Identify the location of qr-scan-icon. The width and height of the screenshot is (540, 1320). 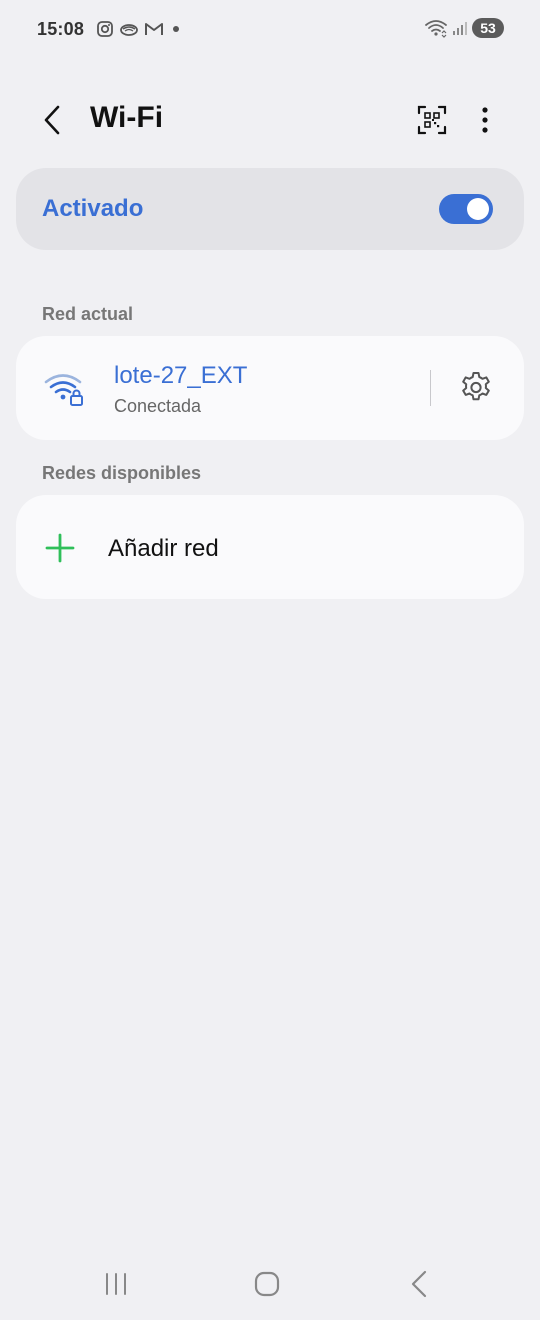
(432, 120).